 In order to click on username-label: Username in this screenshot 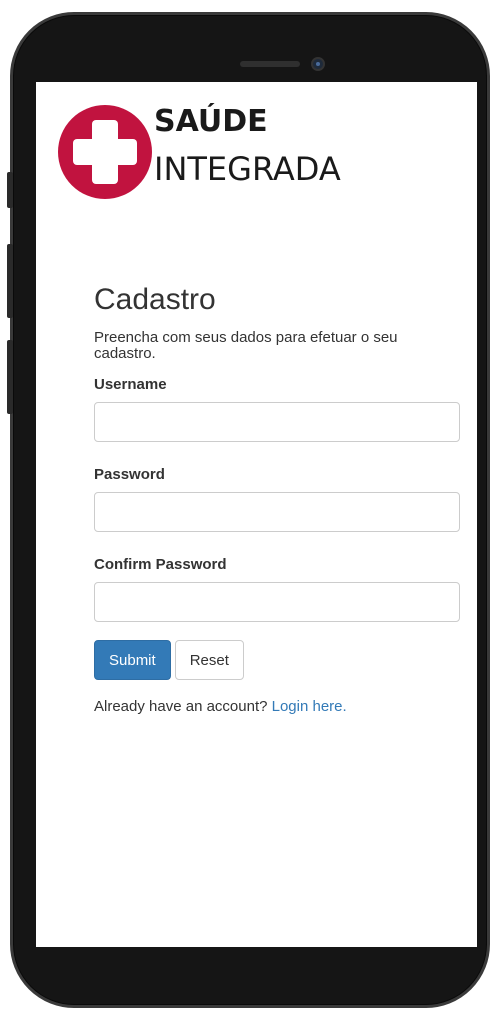, I will do `click(130, 384)`.